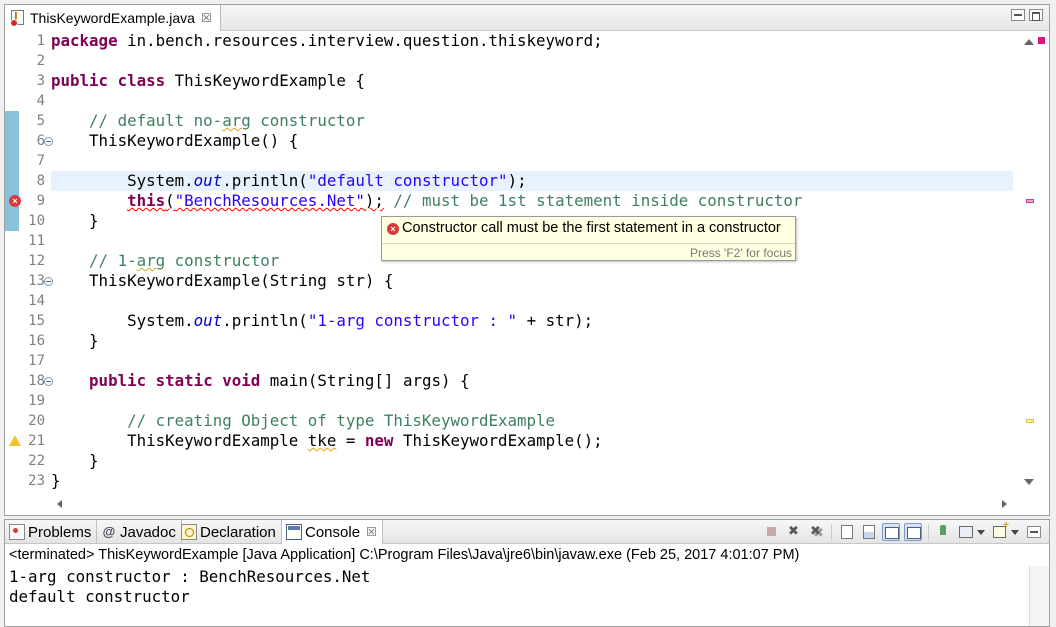  I want to click on javadoc-icon: @, so click(109, 531).